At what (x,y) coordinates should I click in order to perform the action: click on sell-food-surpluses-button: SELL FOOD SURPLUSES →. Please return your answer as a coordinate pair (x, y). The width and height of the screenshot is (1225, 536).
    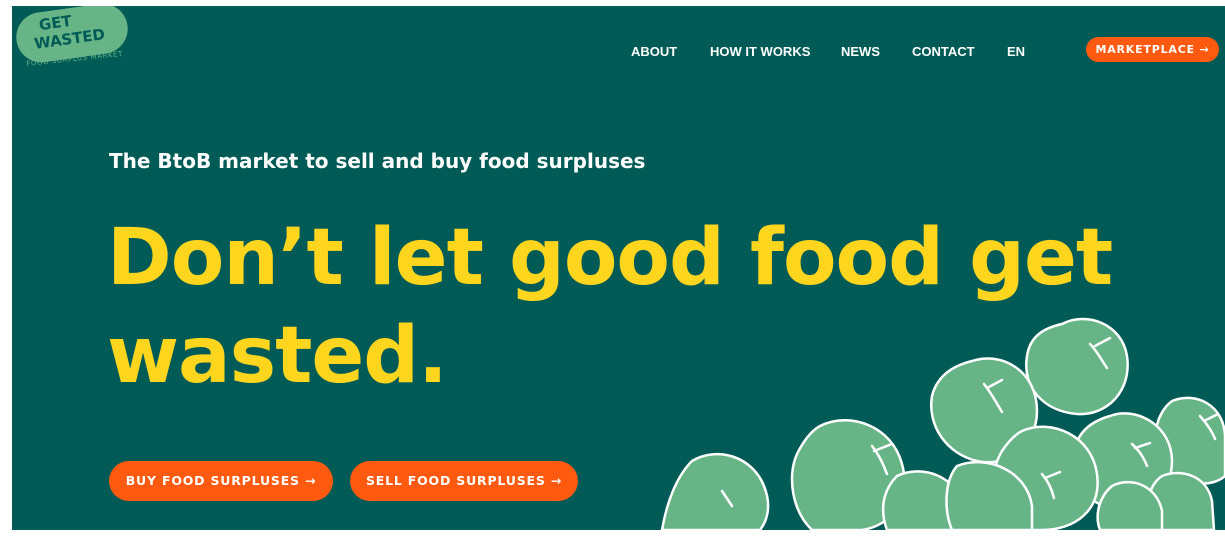
    Looking at the image, I should click on (464, 481).